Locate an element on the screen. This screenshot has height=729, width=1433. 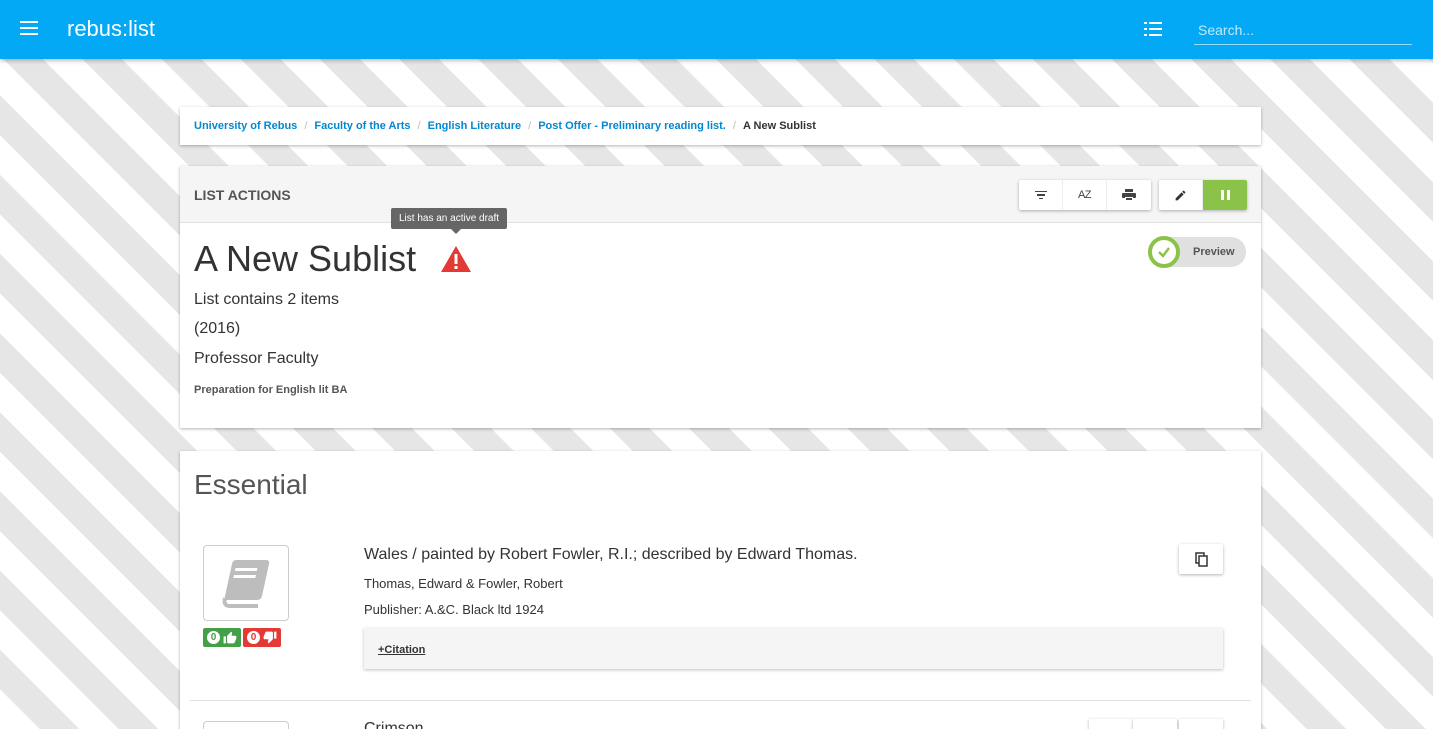
item-title: Crimson is located at coordinates (394, 724).